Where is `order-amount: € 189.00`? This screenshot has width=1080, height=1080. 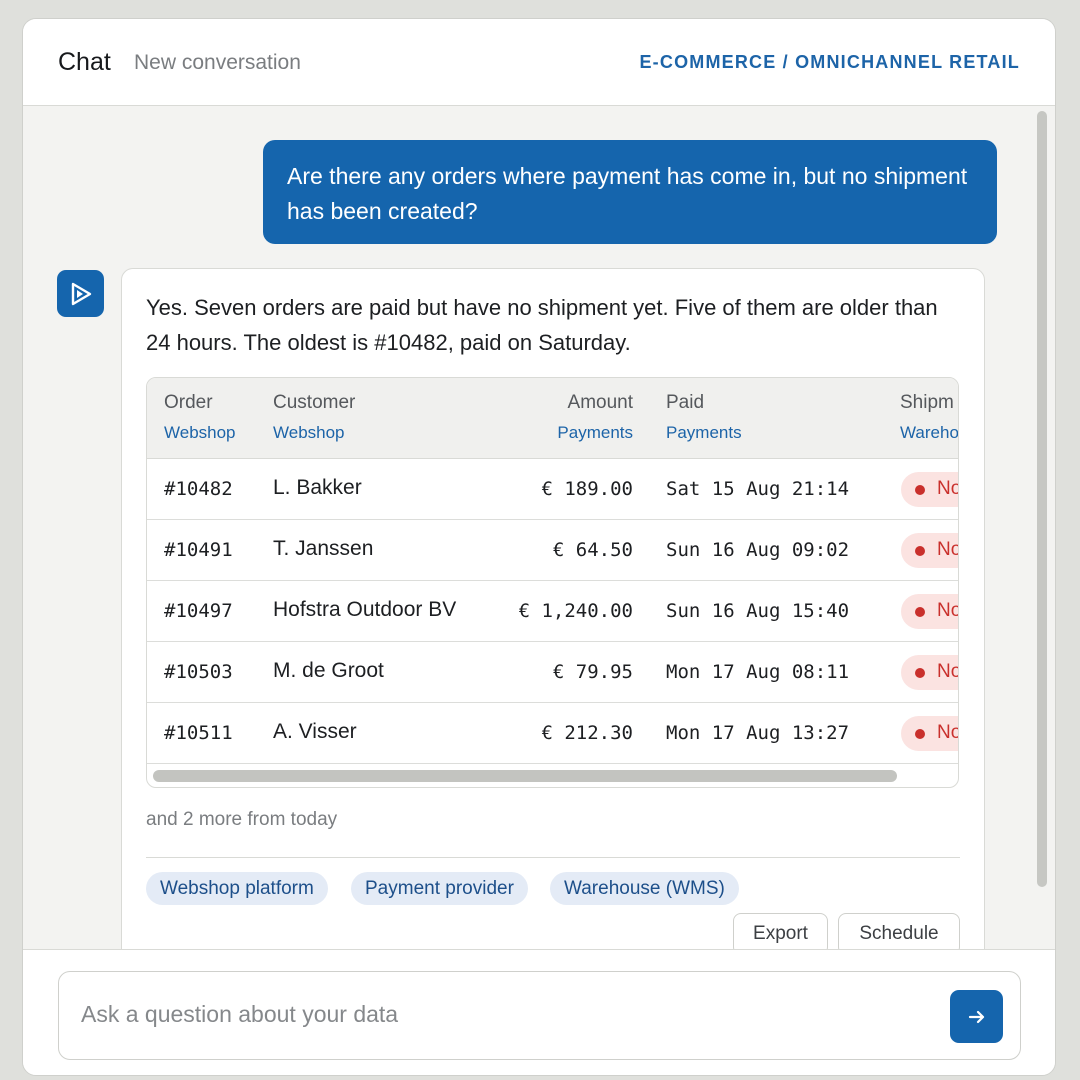
order-amount: € 189.00 is located at coordinates (587, 489).